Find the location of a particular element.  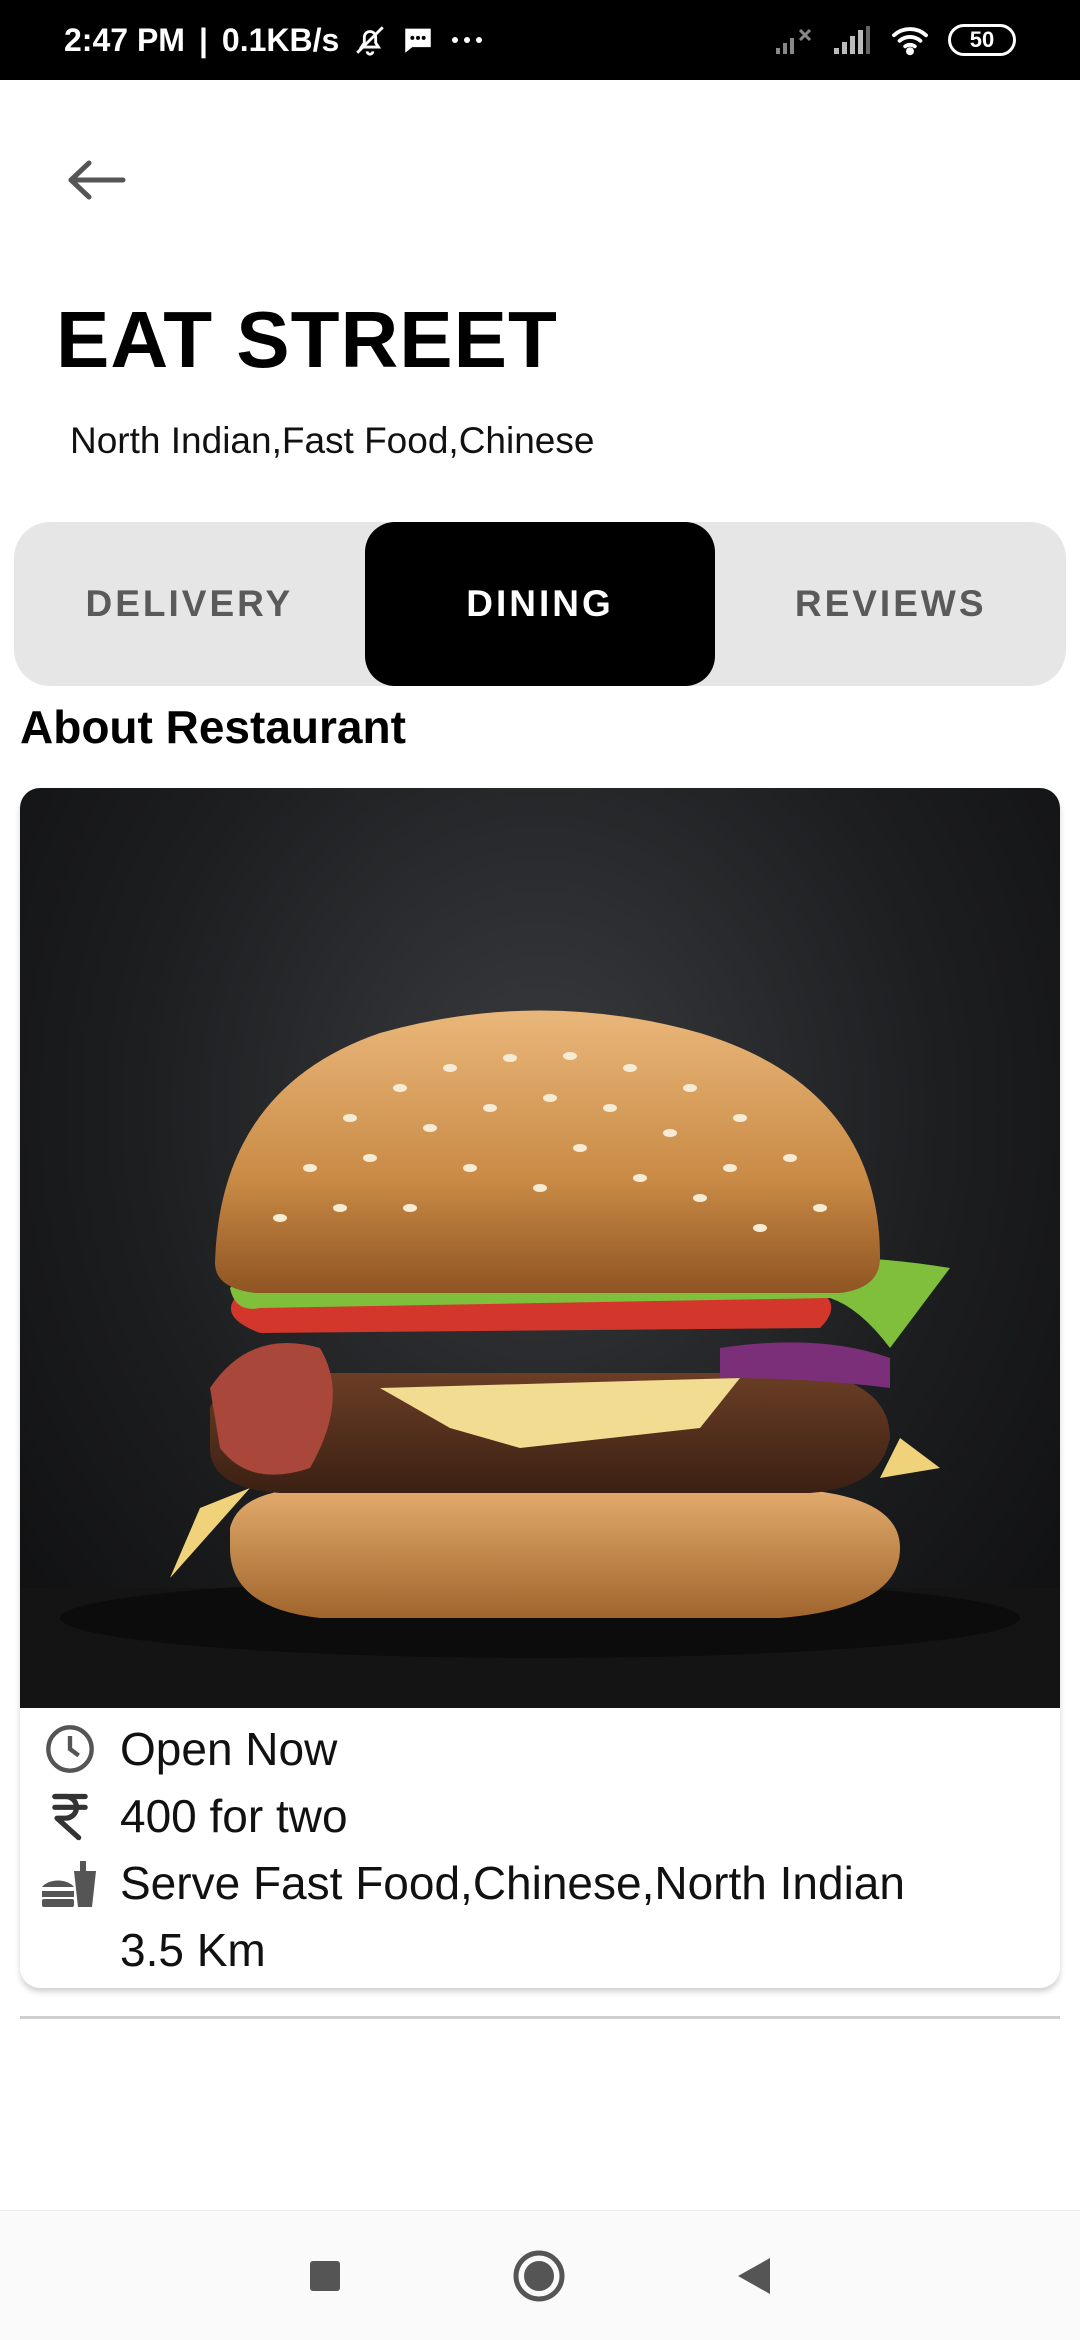

status-speed: 0.1KB/s is located at coordinates (280, 39).